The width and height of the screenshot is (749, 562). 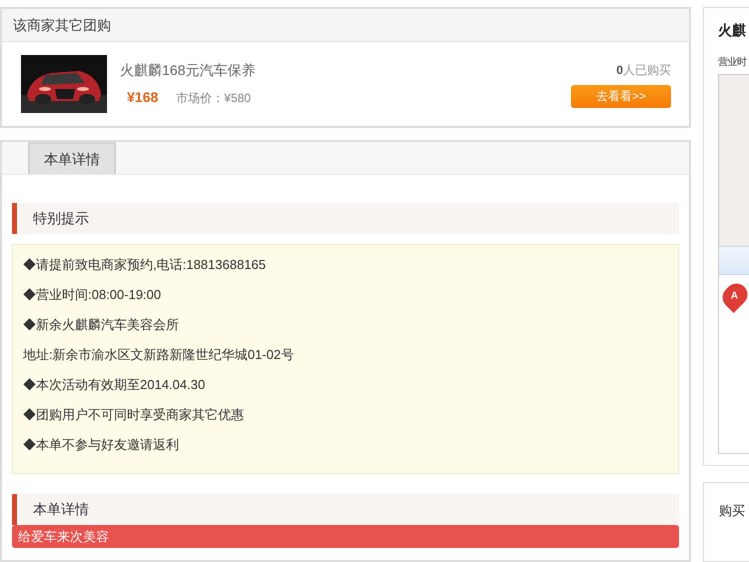 What do you see at coordinates (733, 63) in the screenshot?
I see `hours-label: 营业时` at bounding box center [733, 63].